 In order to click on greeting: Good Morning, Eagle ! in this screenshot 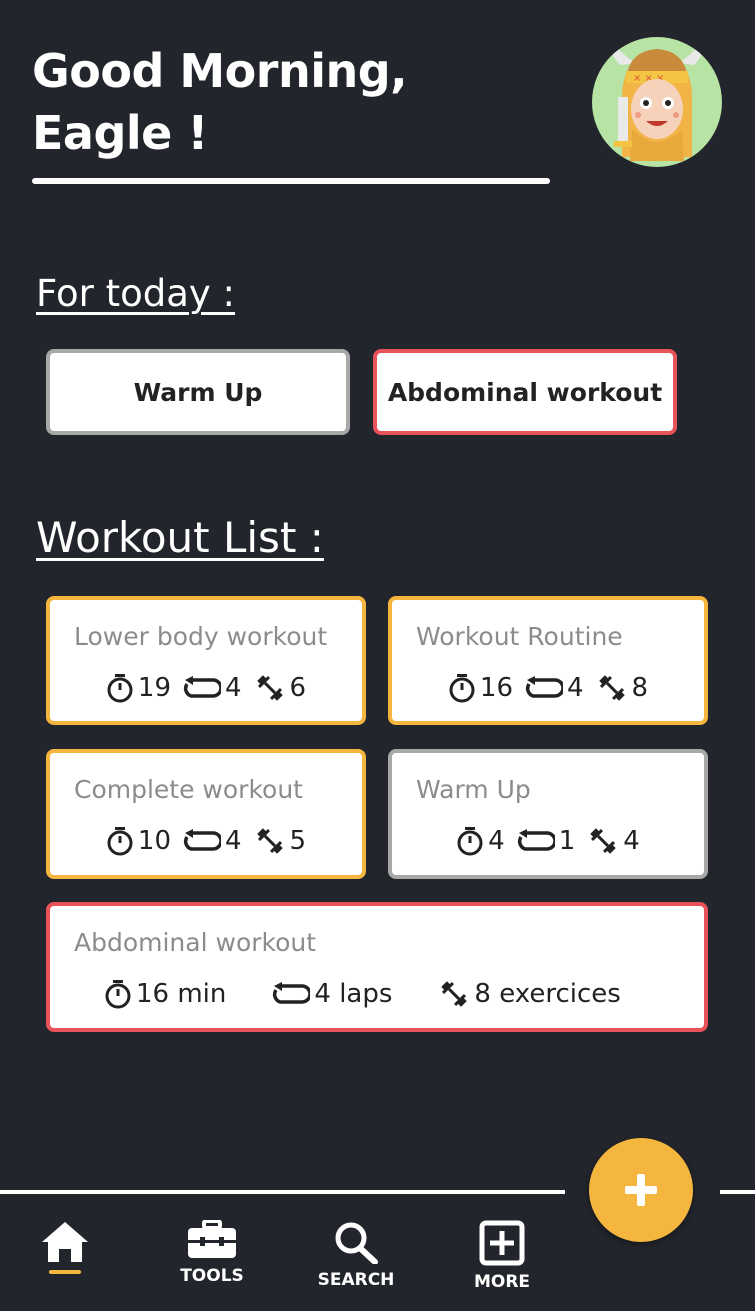, I will do `click(220, 102)`.